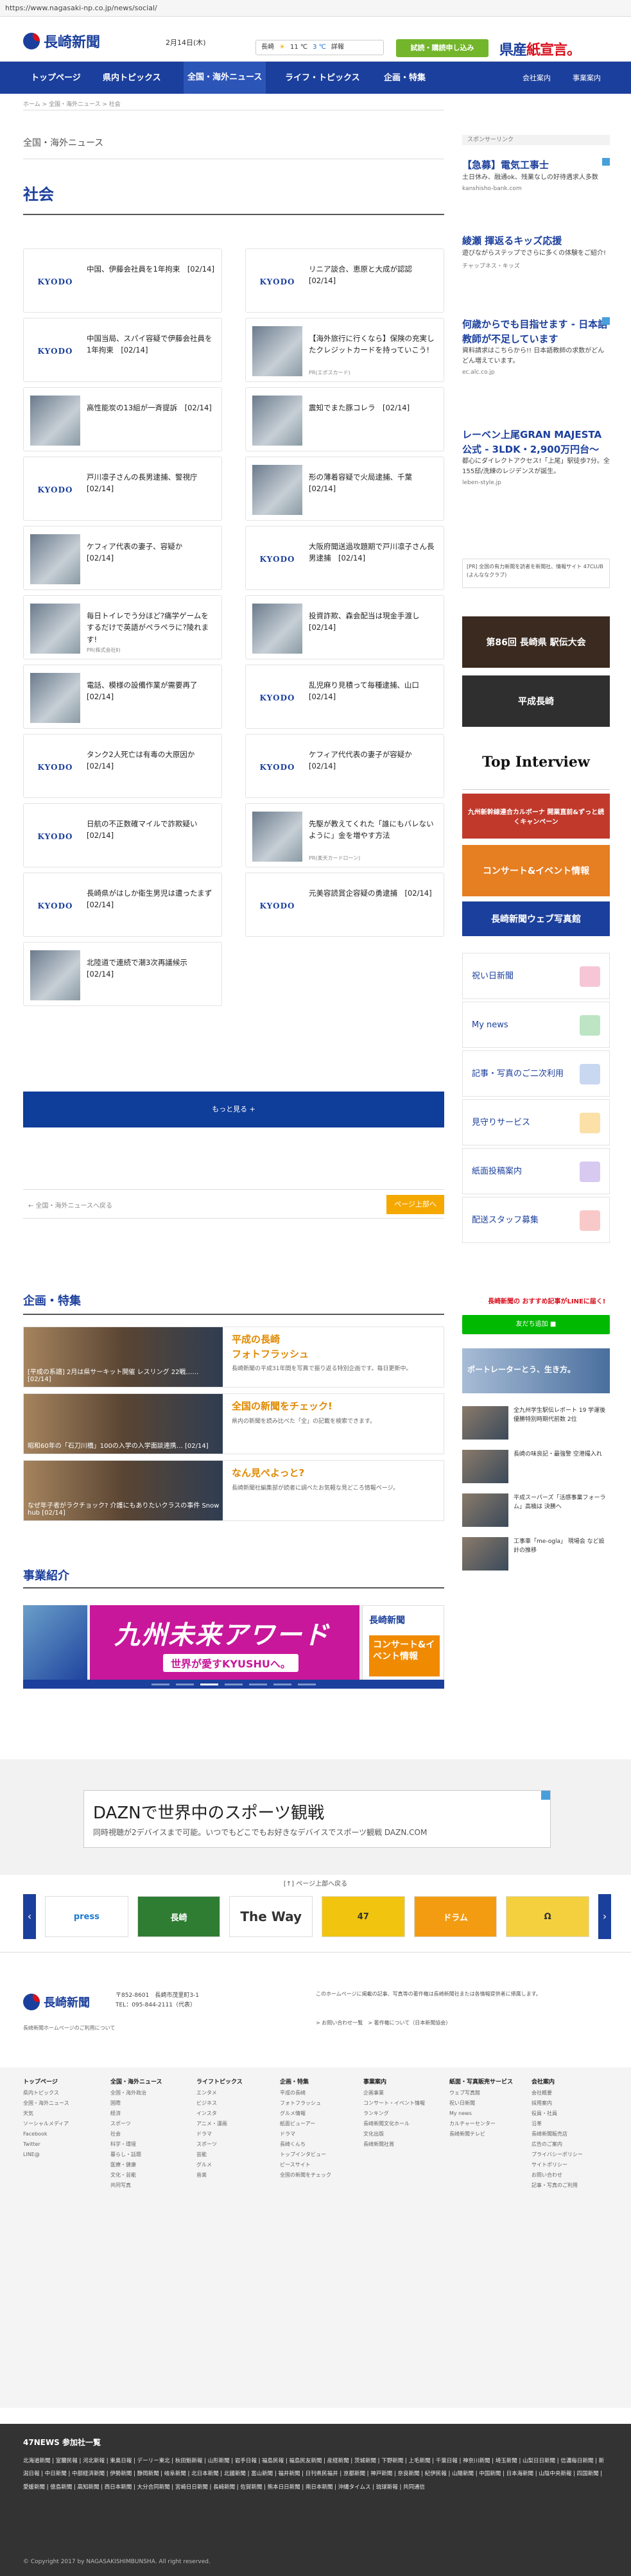  What do you see at coordinates (305, 2103) in the screenshot?
I see `sitemap-link: フォトフラッシュ` at bounding box center [305, 2103].